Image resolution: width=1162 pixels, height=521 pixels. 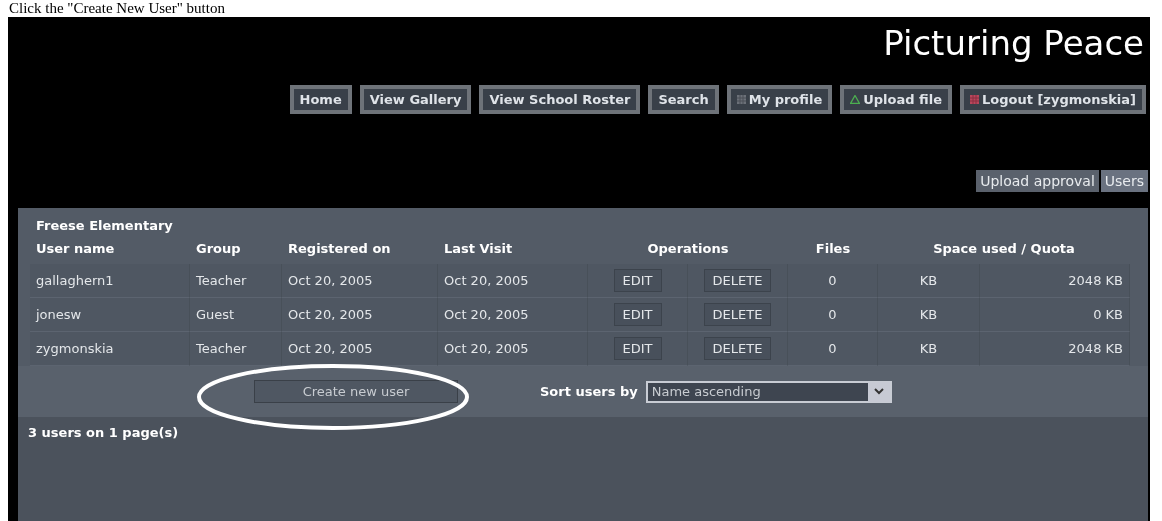 I want to click on column-header: Space used / Quota, so click(x=1004, y=249).